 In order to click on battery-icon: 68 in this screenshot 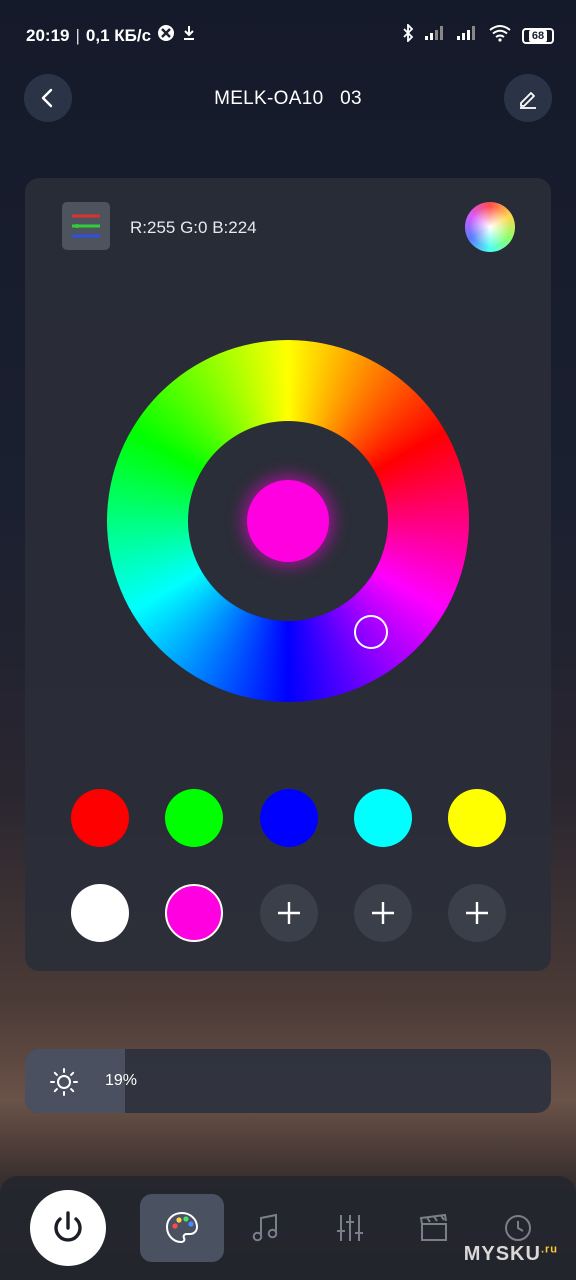, I will do `click(538, 35)`.